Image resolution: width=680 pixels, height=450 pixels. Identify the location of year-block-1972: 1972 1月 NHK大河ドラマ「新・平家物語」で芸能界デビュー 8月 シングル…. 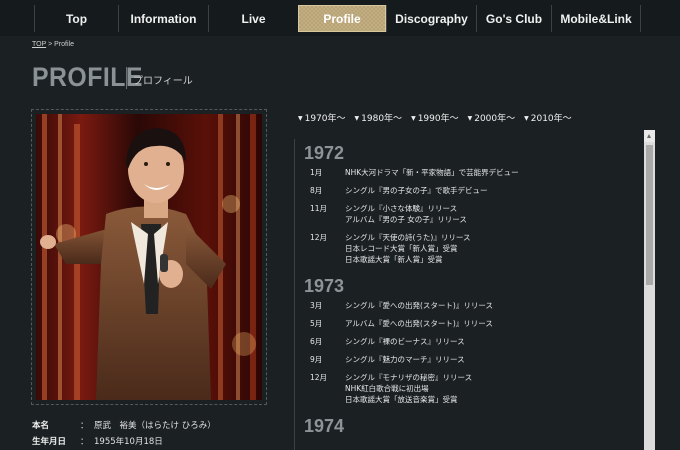
(468, 202).